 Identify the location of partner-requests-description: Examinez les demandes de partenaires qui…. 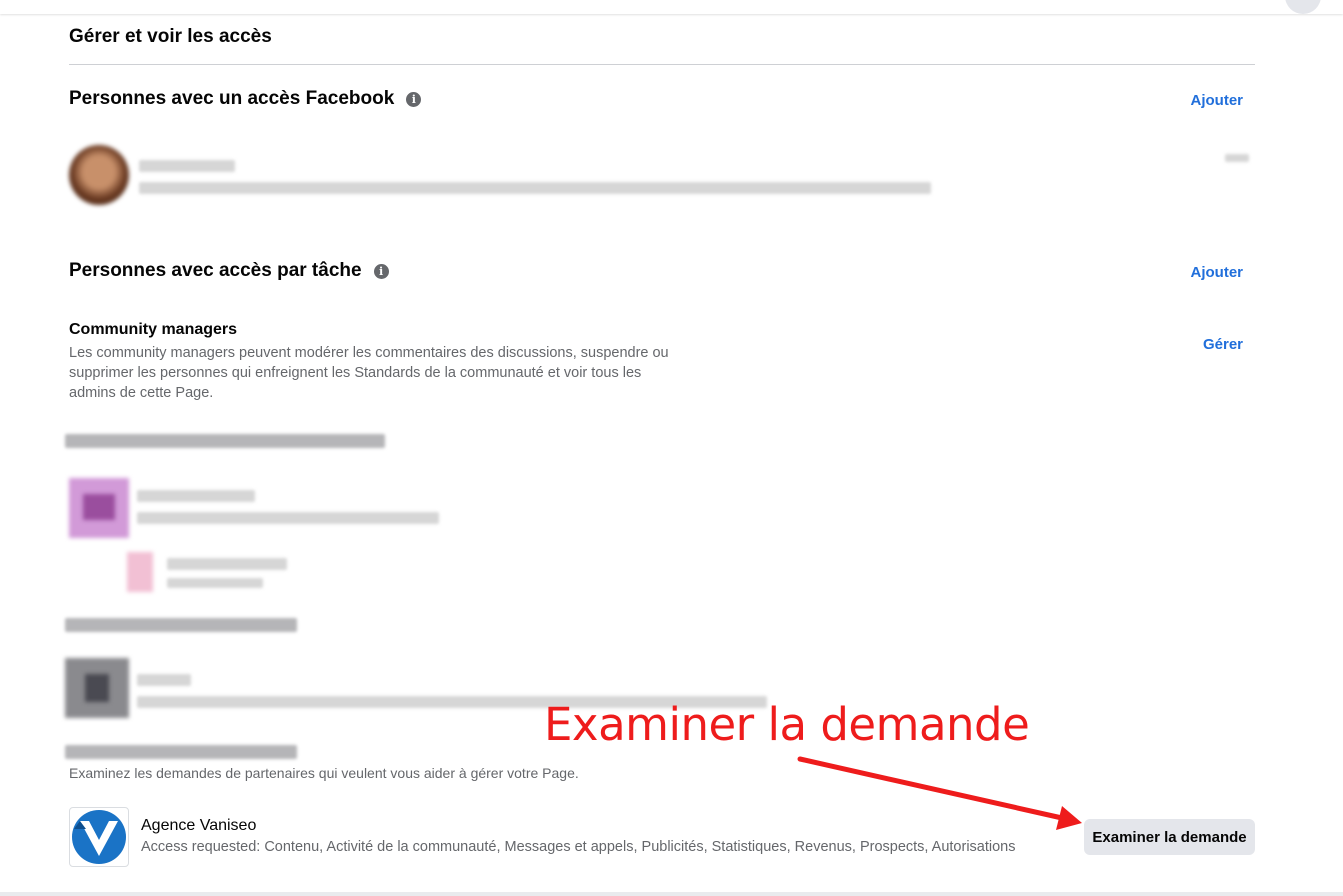
(324, 773).